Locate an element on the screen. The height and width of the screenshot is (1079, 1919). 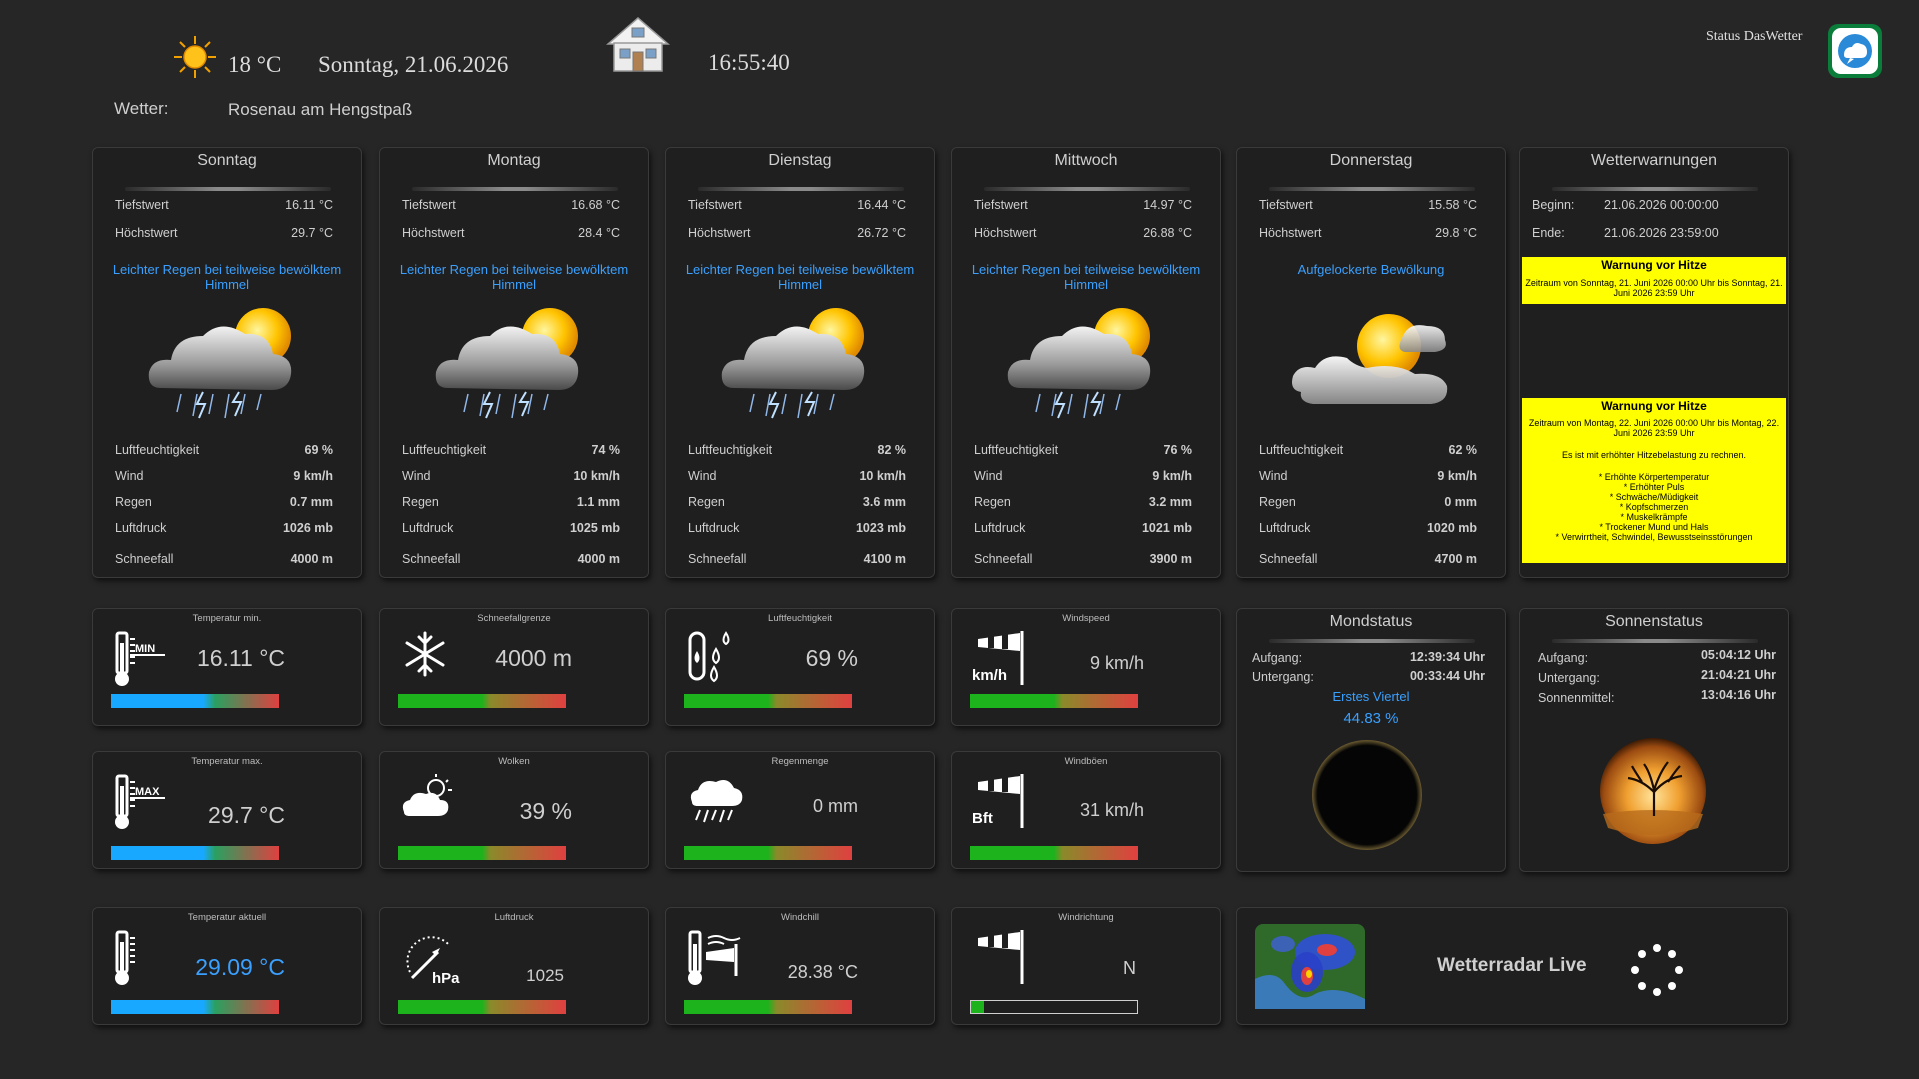
rain-value: 1.1 mm is located at coordinates (598, 502).